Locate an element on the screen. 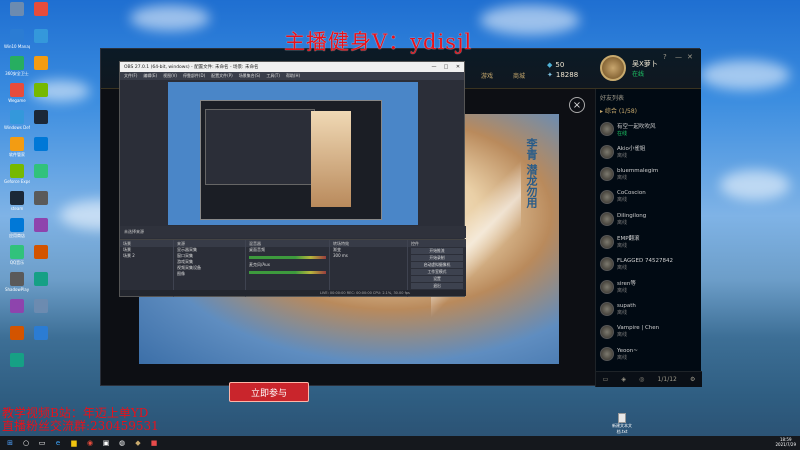 Image resolution: width=800 pixels, height=450 pixels. clock: 18:59 2021/7/29 is located at coordinates (785, 442).